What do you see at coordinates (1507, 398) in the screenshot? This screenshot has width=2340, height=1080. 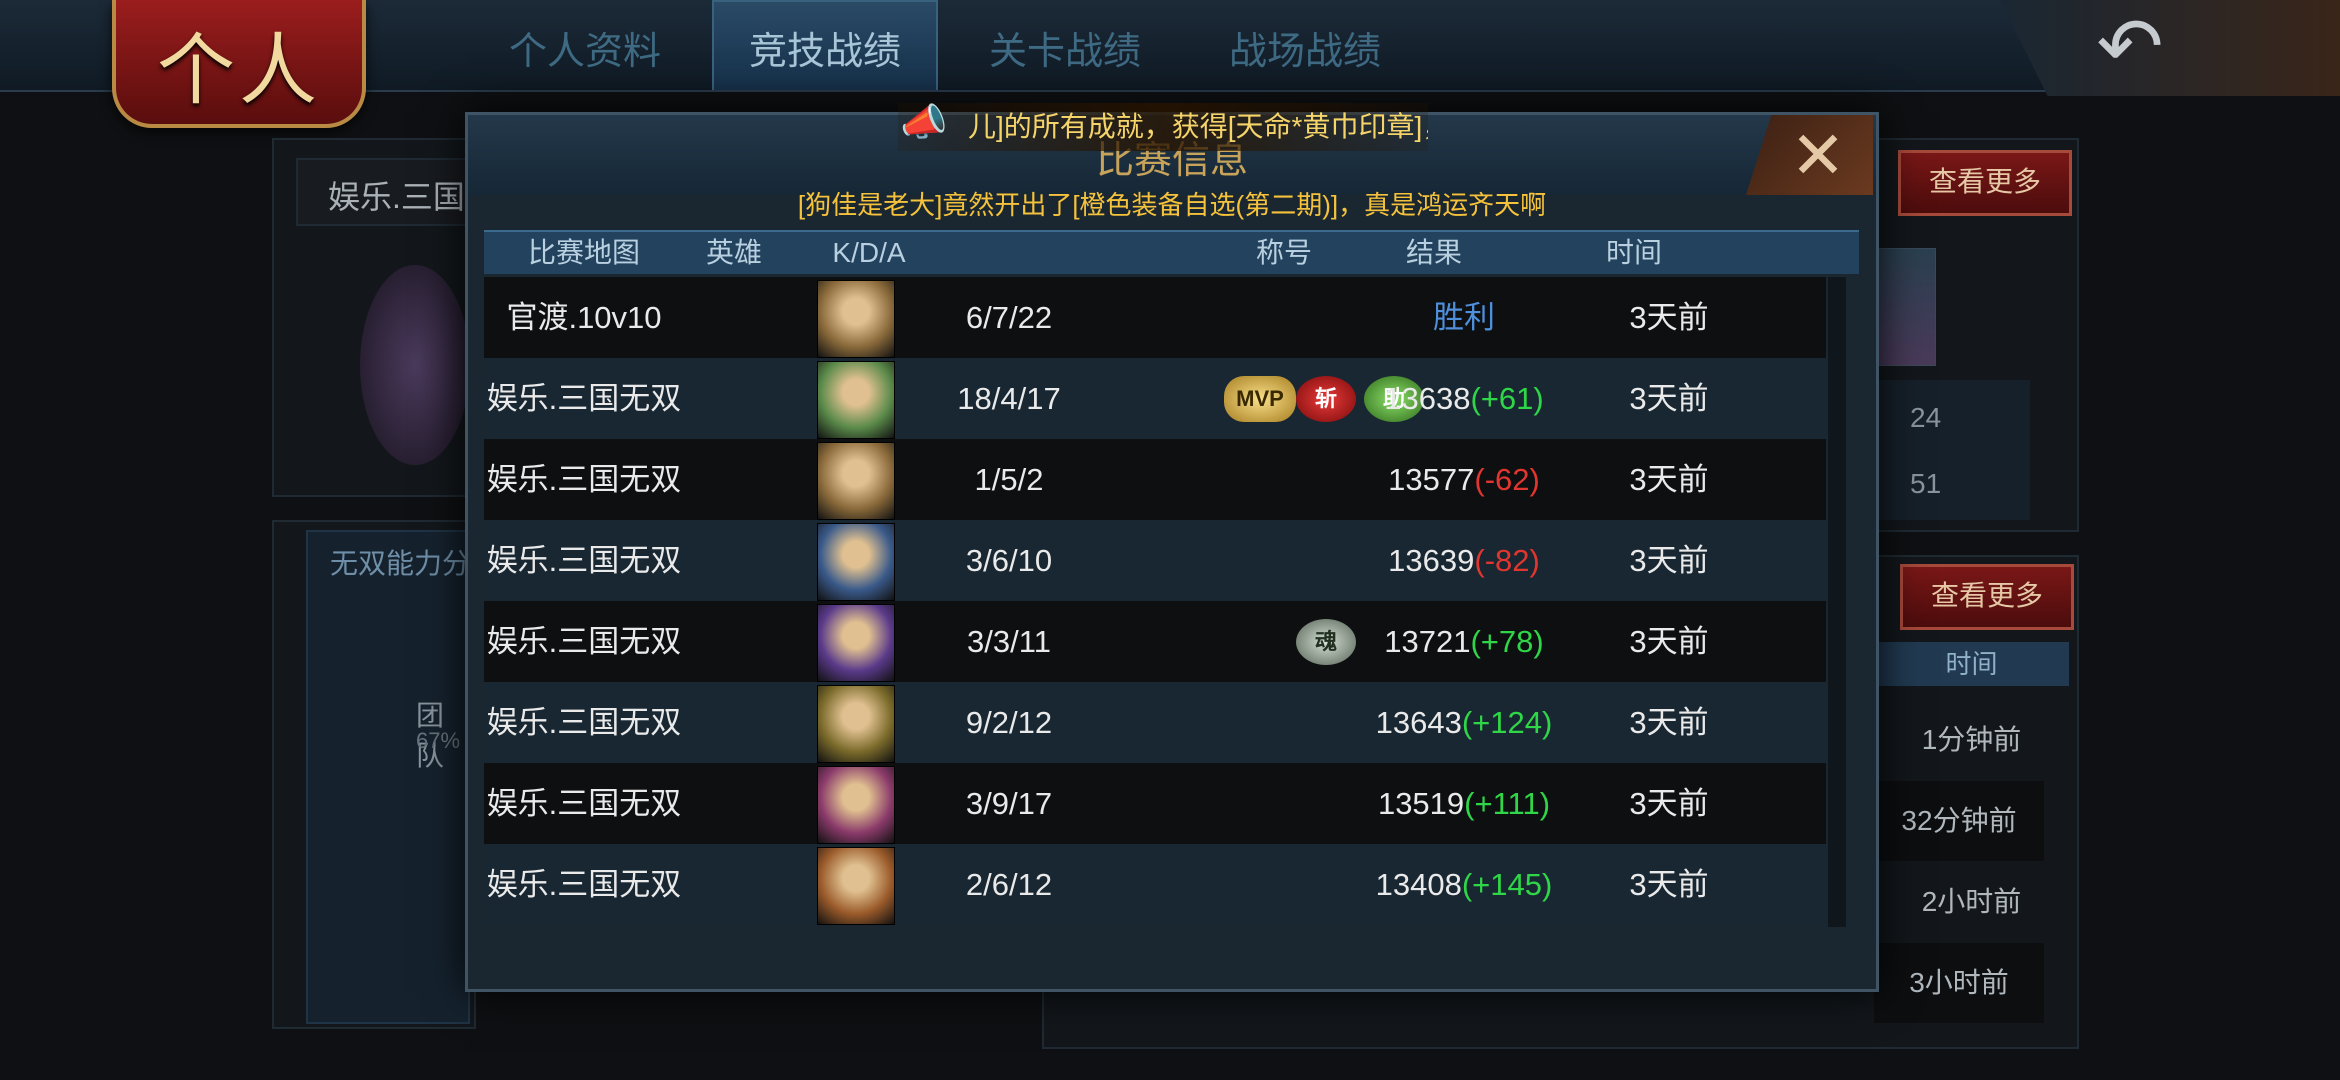 I see `score-delta: (+61)` at bounding box center [1507, 398].